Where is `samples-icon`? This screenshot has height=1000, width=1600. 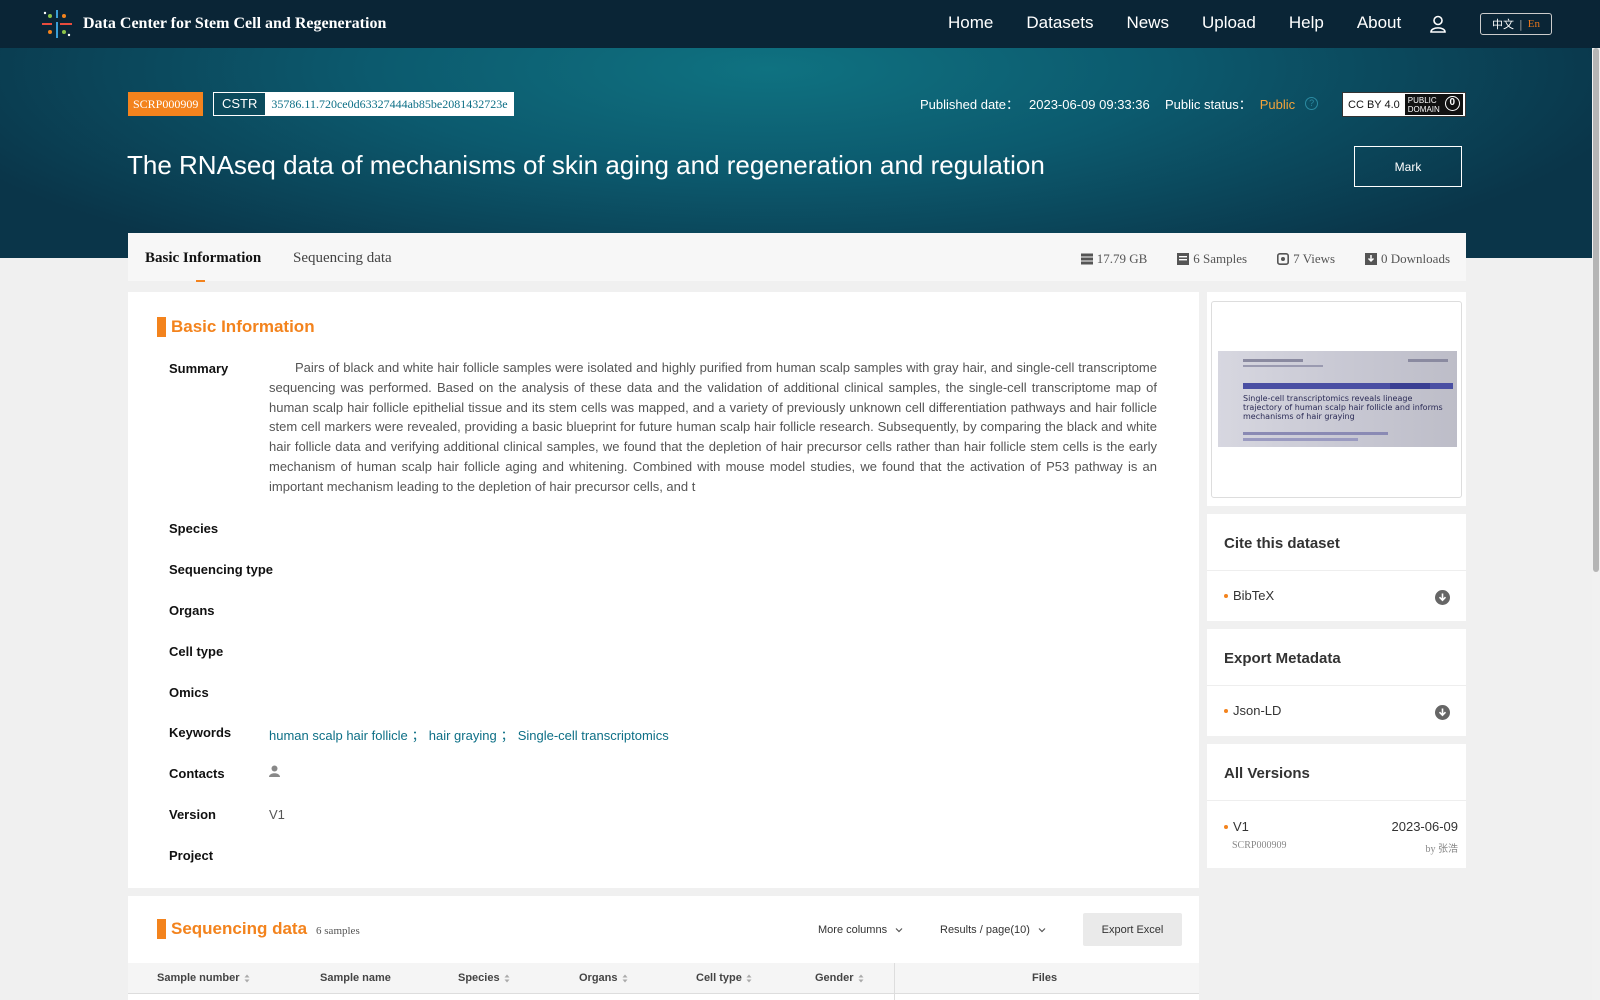 samples-icon is located at coordinates (1183, 259).